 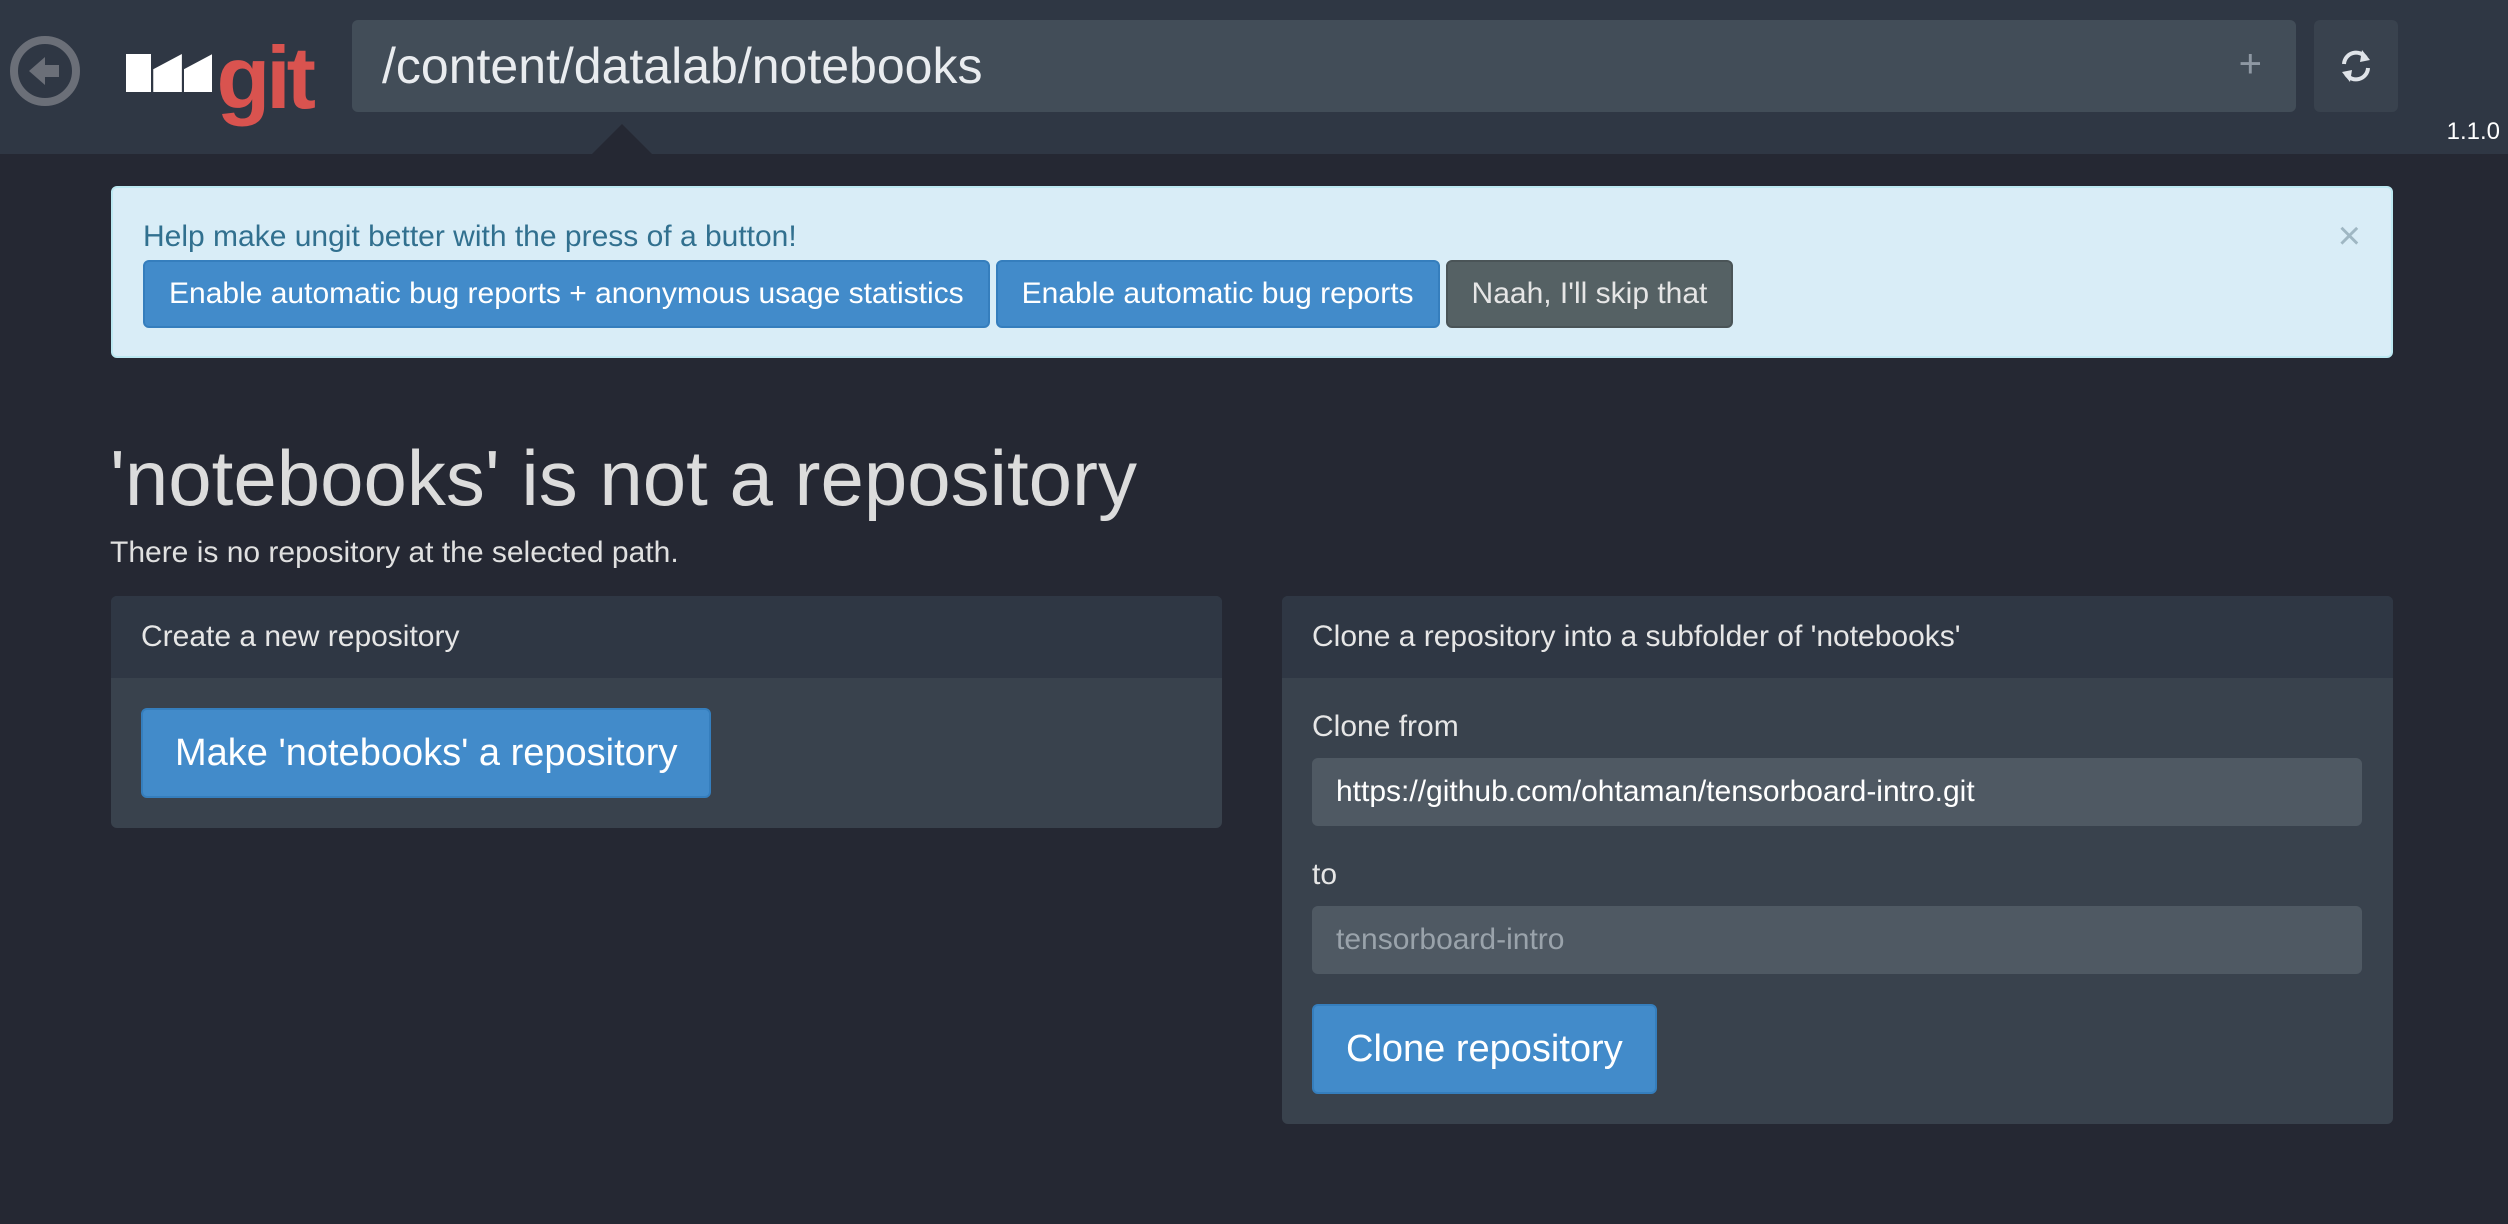 I want to click on path-caret, so click(x=622, y=139).